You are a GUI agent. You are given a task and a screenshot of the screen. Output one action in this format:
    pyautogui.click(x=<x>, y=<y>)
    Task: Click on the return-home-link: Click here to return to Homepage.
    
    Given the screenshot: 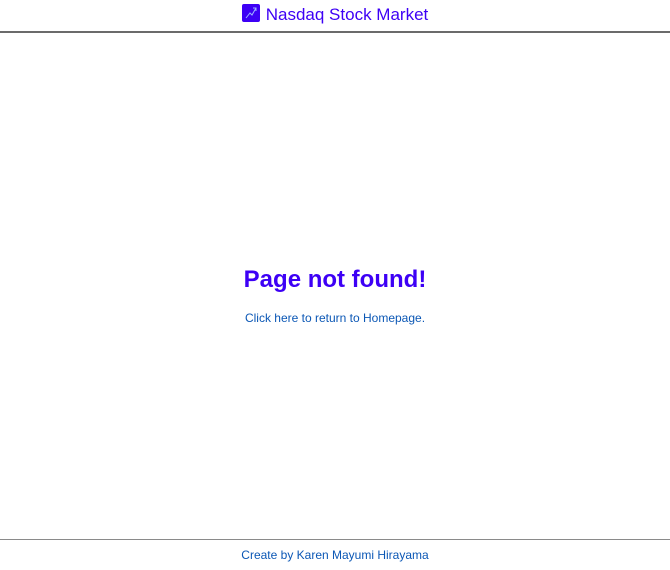 What is the action you would take?
    pyautogui.click(x=335, y=318)
    